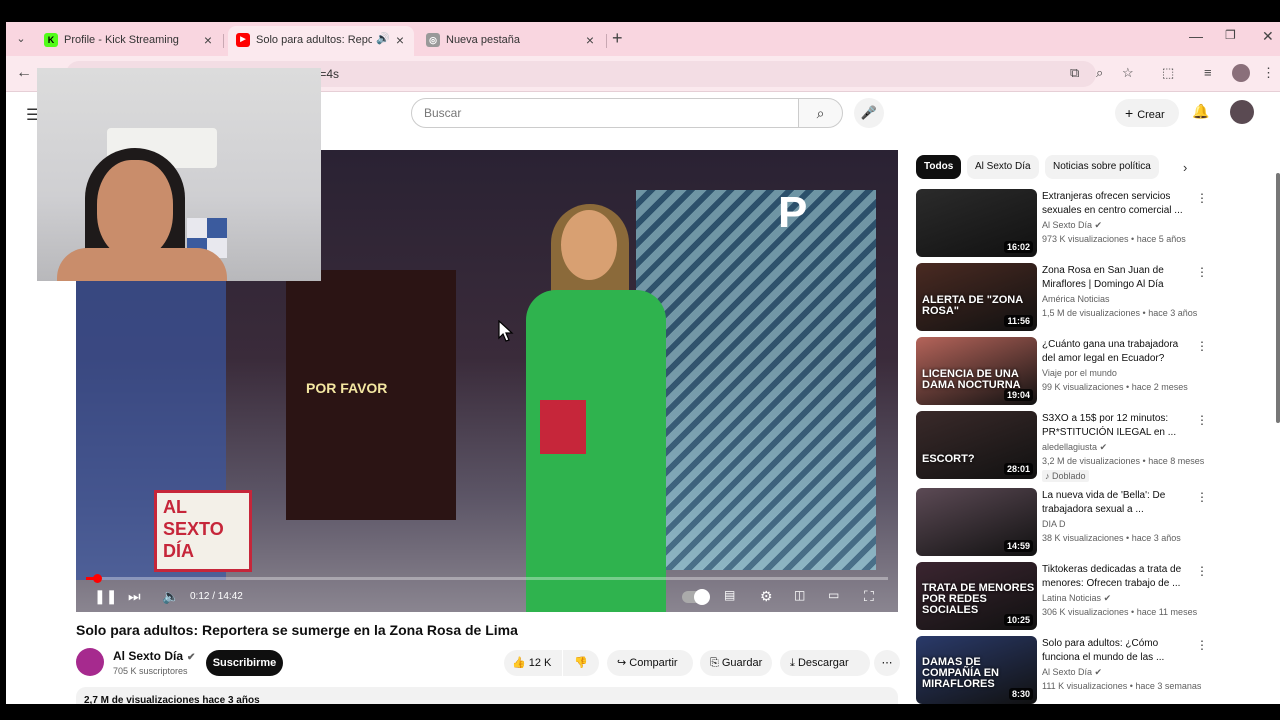  What do you see at coordinates (1074, 447) in the screenshot?
I see `recommended-channel: aledellagiusta ✔` at bounding box center [1074, 447].